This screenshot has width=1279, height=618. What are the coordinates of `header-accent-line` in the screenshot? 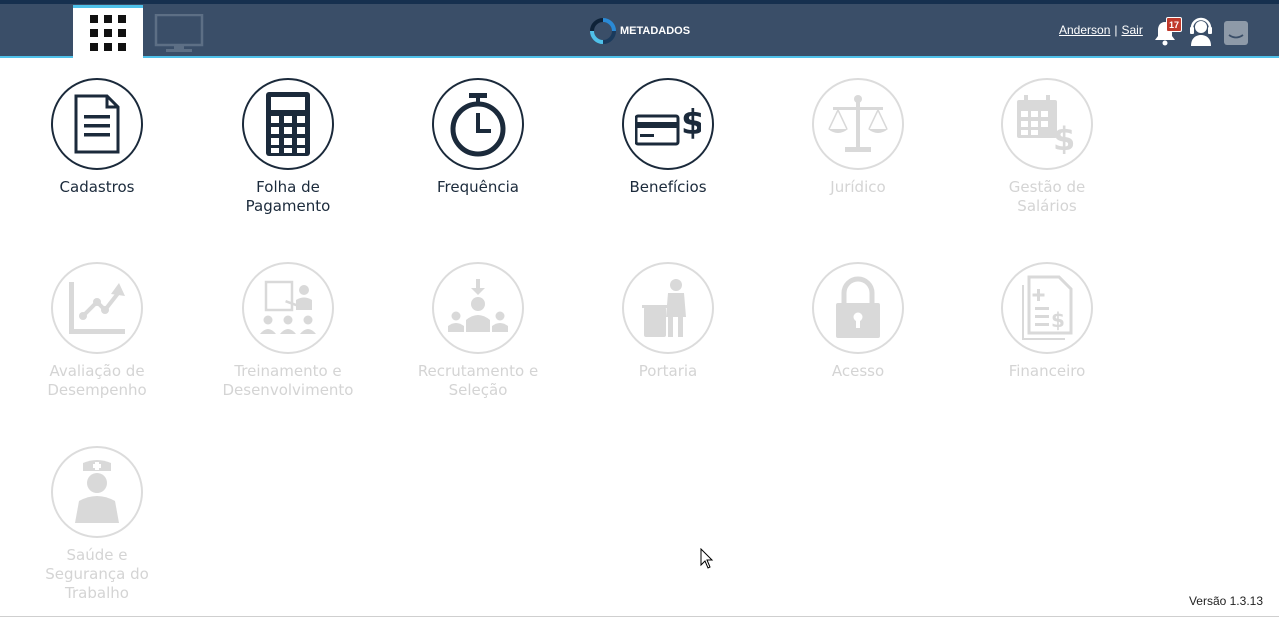 It's located at (639, 57).